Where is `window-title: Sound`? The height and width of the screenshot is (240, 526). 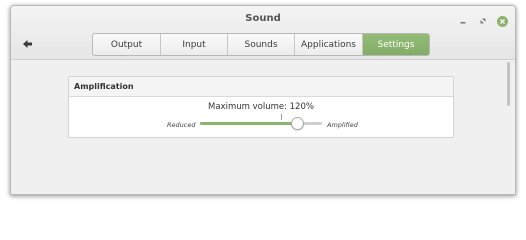 window-title: Sound is located at coordinates (263, 18).